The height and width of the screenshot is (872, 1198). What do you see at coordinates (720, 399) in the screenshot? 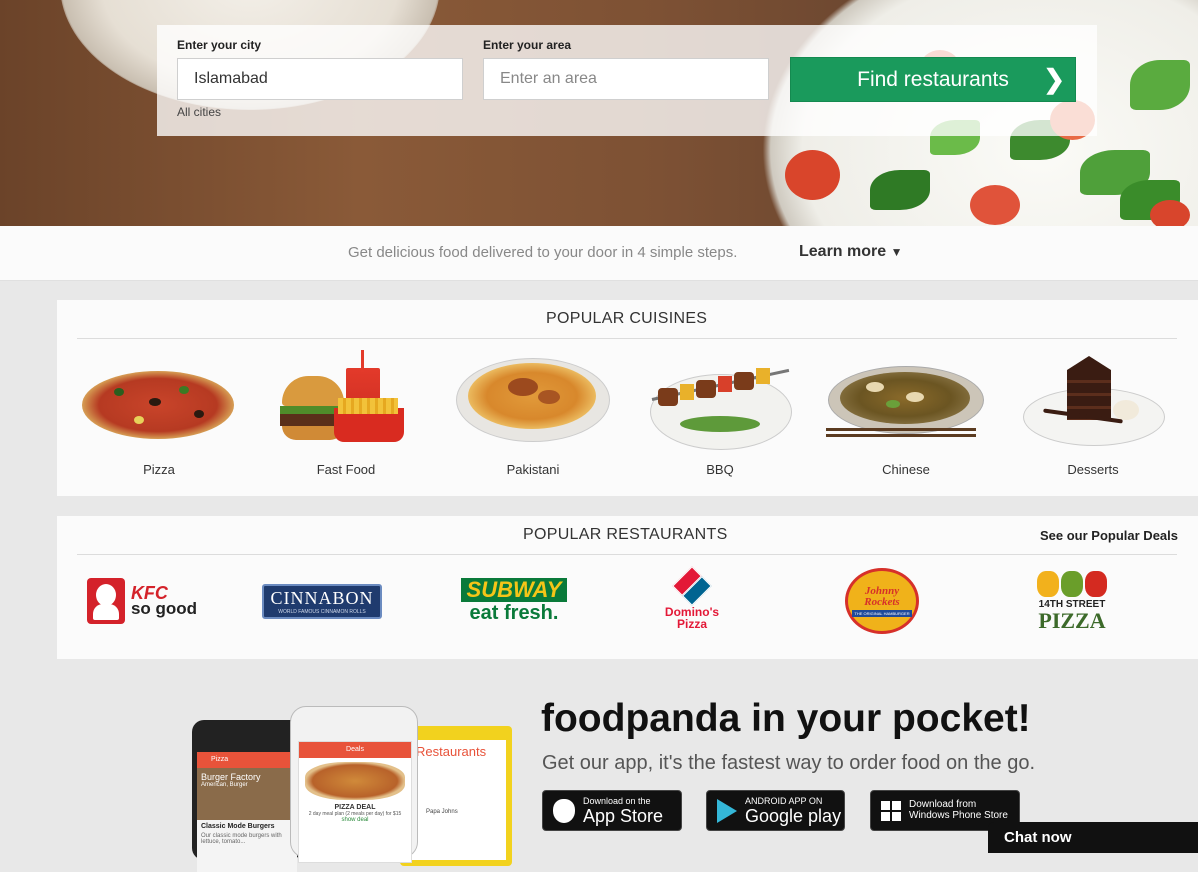
I see `bbq-skewers-image` at bounding box center [720, 399].